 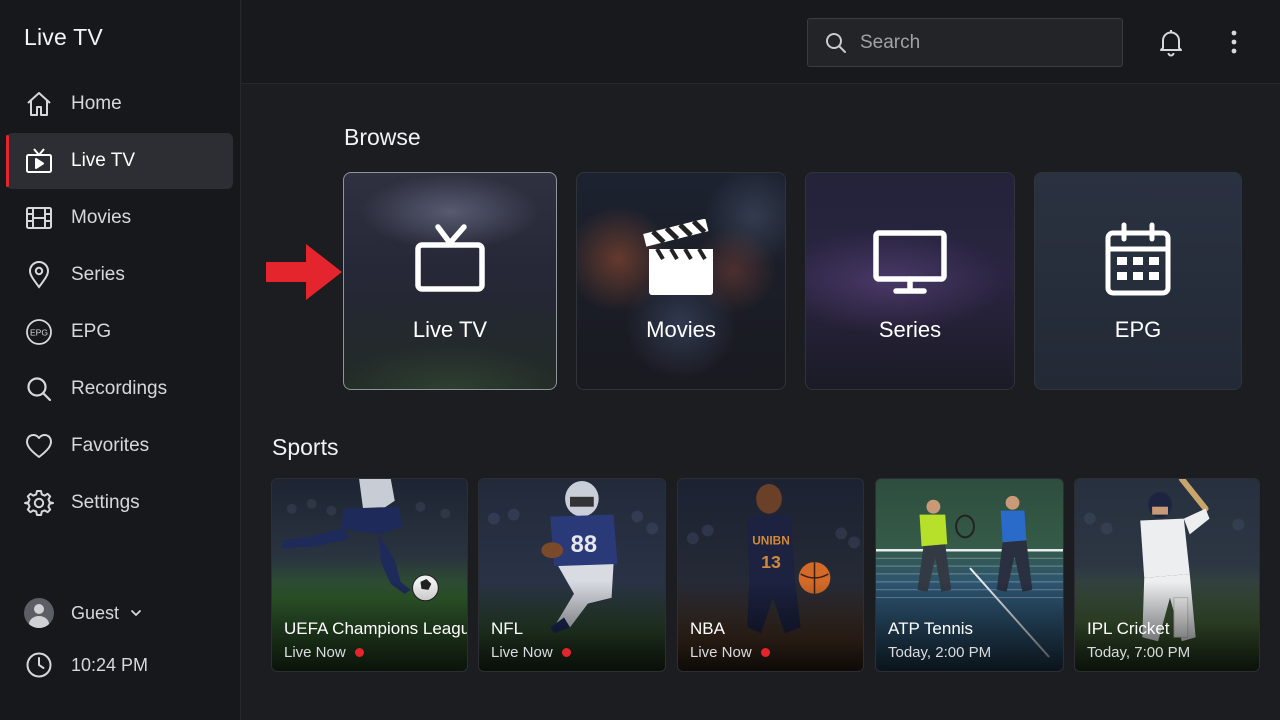 What do you see at coordinates (105, 502) in the screenshot?
I see `sidebar-item-label: Settings` at bounding box center [105, 502].